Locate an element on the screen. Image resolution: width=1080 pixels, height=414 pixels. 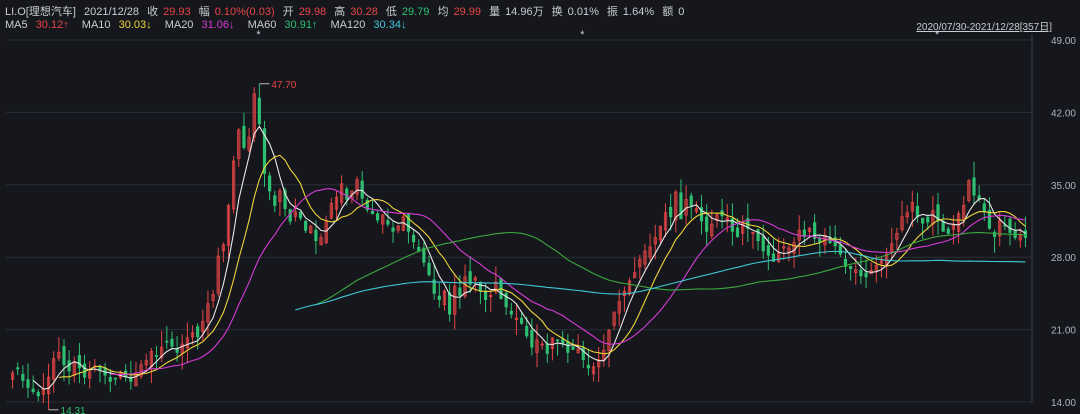
amplitude-label: 振 is located at coordinates (612, 12).